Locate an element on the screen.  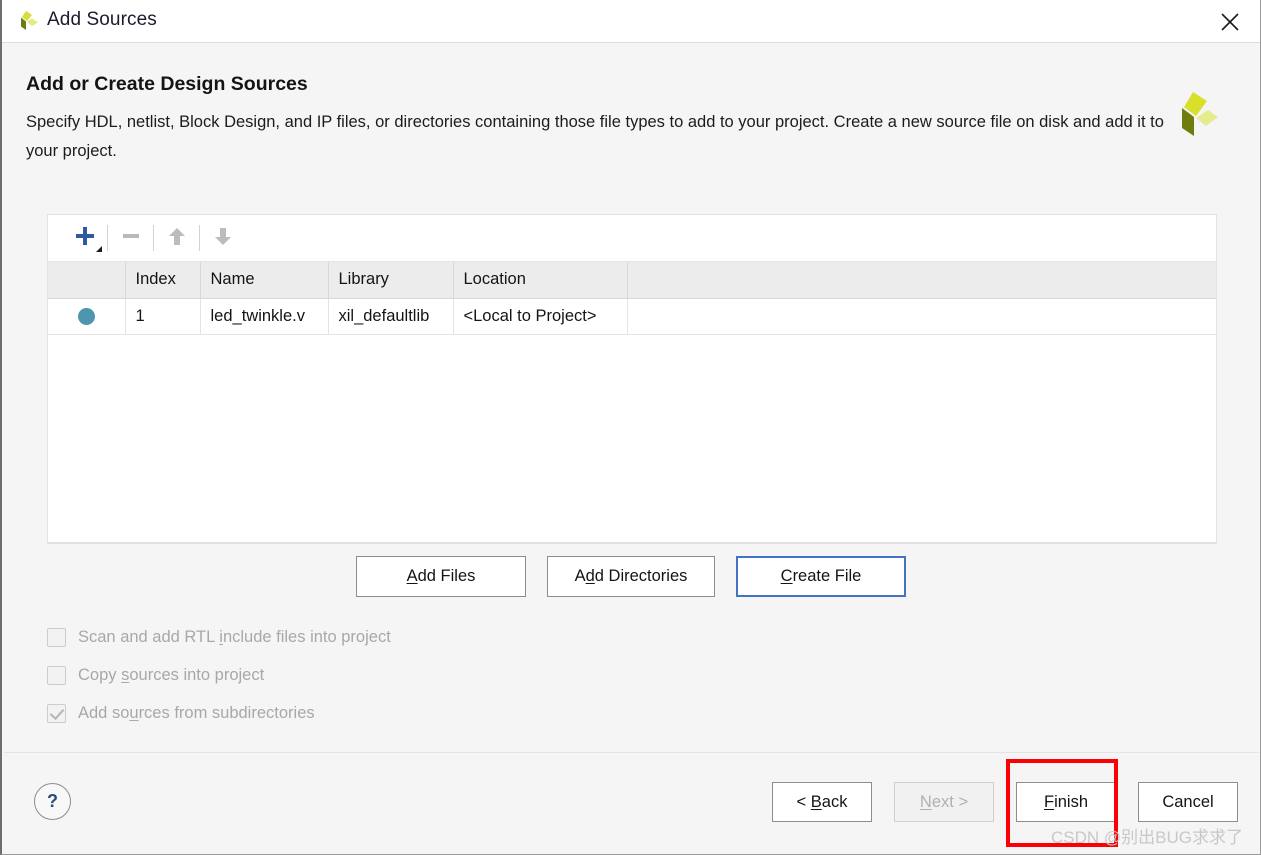
next-button: Next > is located at coordinates (944, 802).